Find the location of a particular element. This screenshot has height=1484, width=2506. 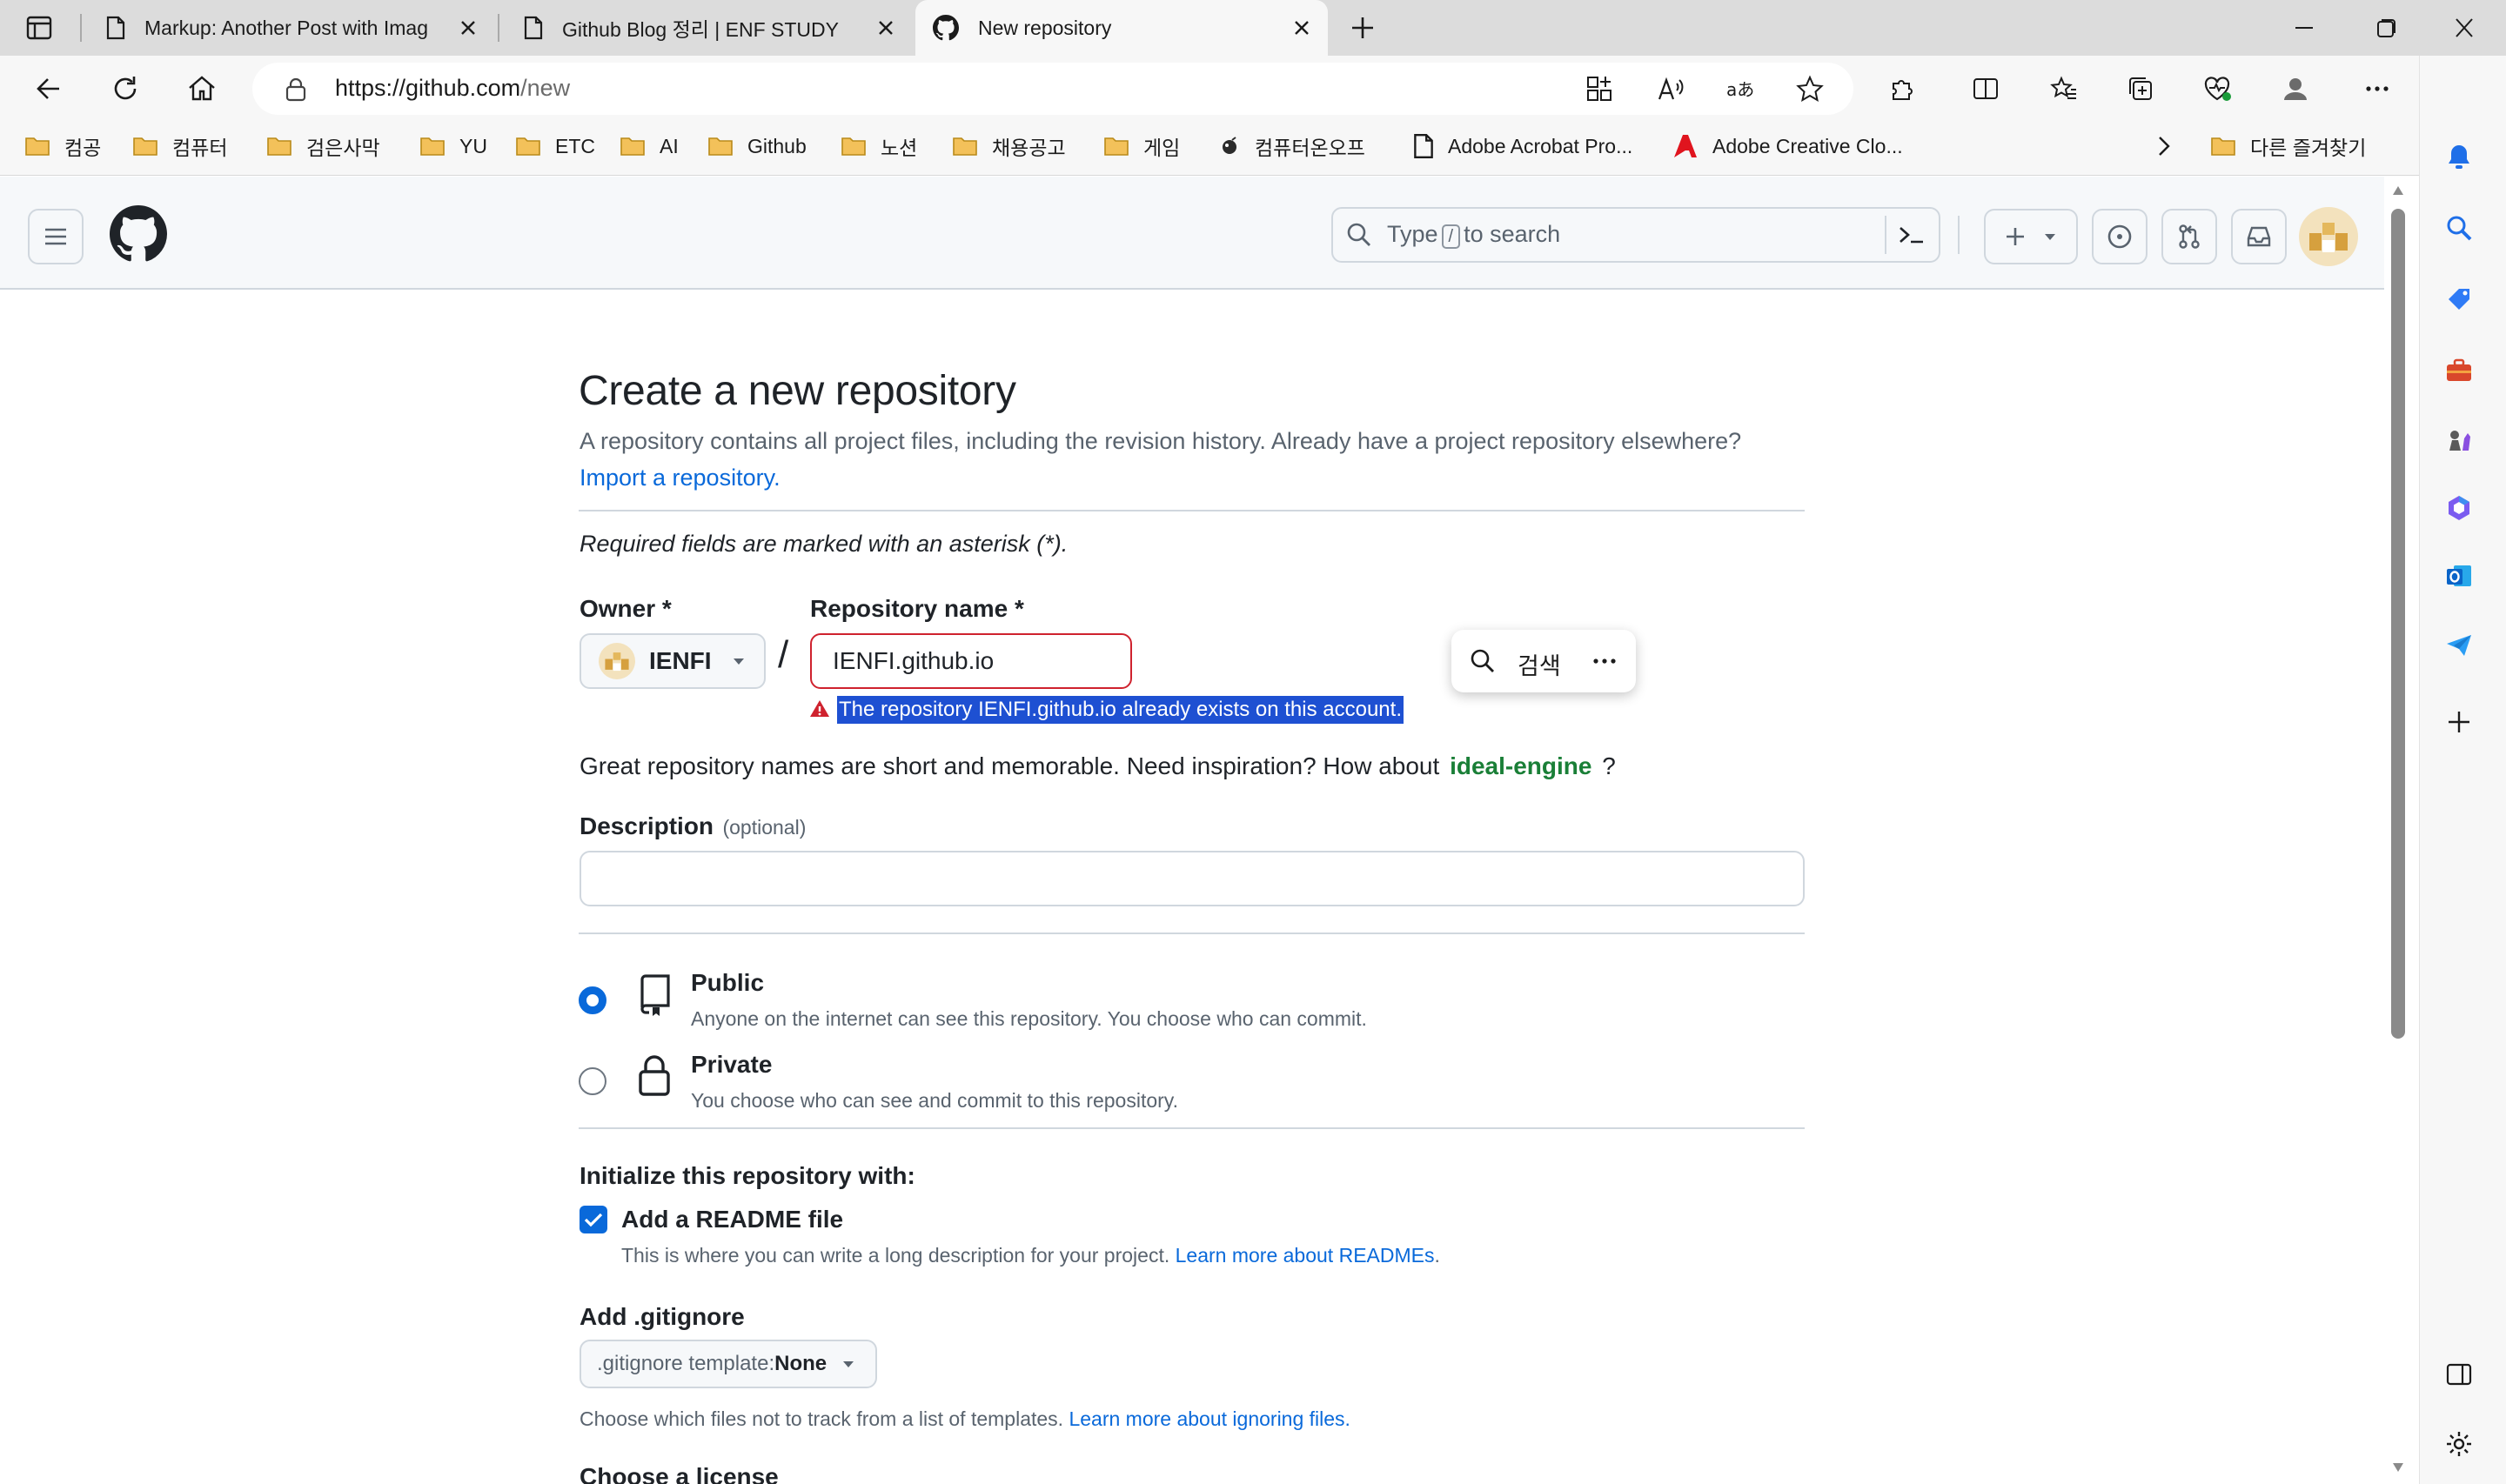

tab-markup-post: Markup: Another Post with Imag is located at coordinates (289, 28).